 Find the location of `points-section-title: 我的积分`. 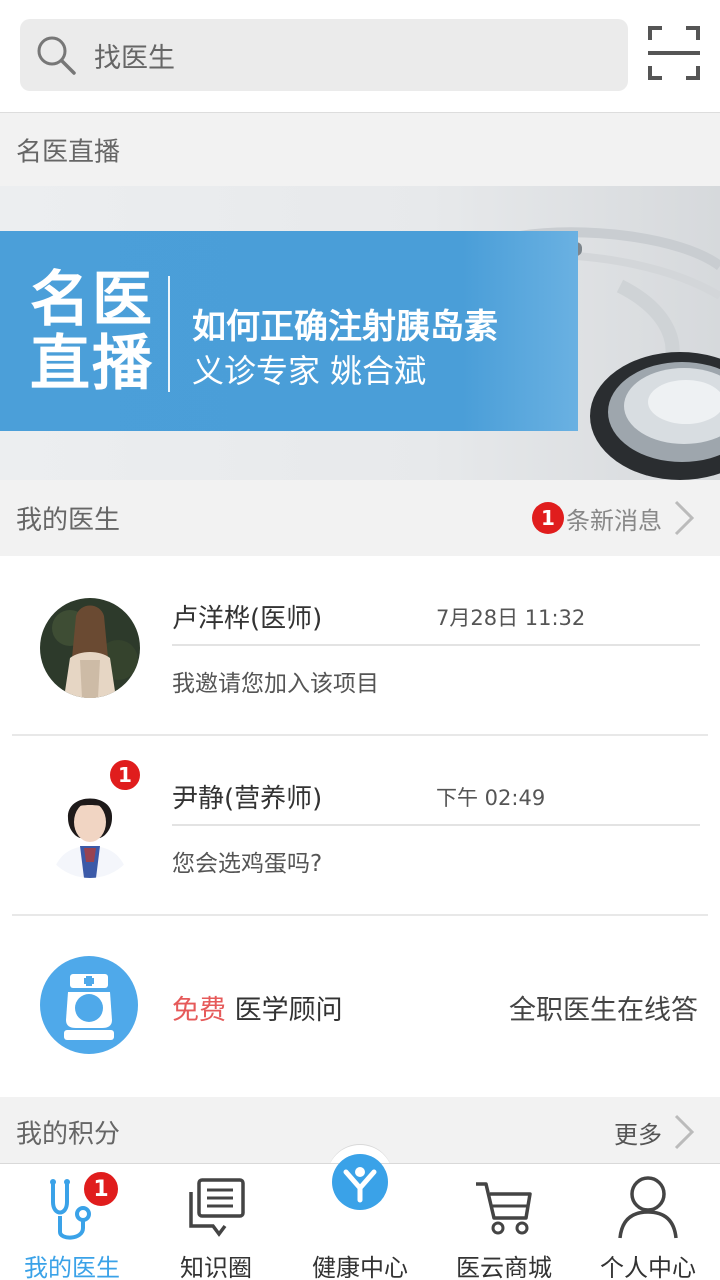

points-section-title: 我的积分 is located at coordinates (68, 1134).